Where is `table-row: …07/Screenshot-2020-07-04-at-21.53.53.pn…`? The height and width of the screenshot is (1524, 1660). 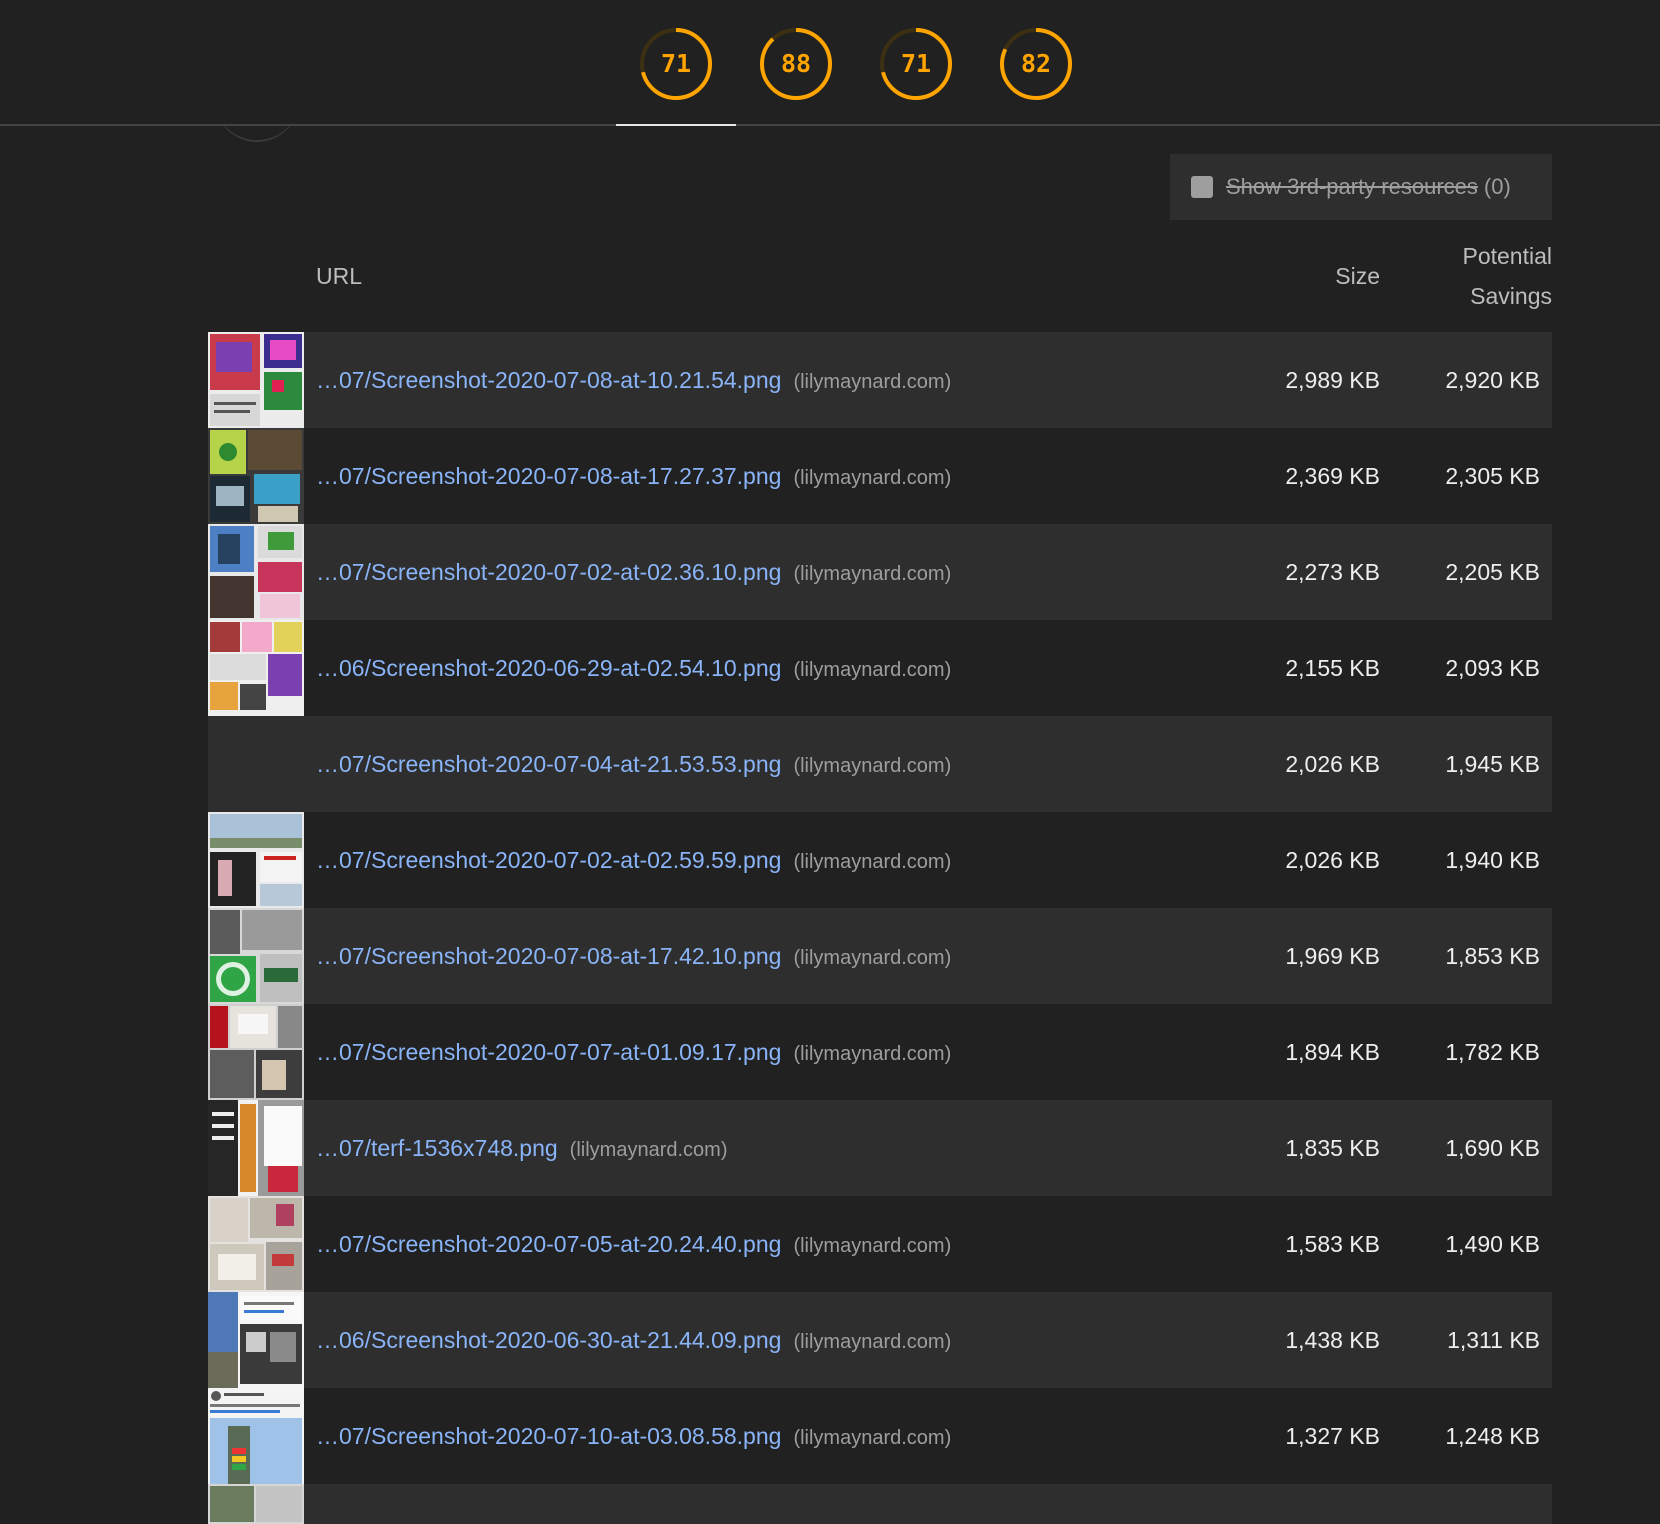 table-row: …07/Screenshot-2020-07-04-at-21.53.53.pn… is located at coordinates (880, 764).